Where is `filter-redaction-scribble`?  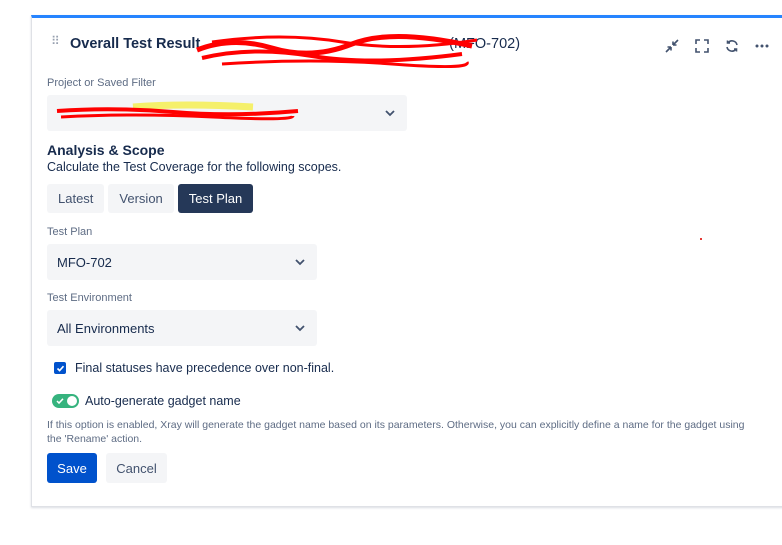
filter-redaction-scribble is located at coordinates (177, 111).